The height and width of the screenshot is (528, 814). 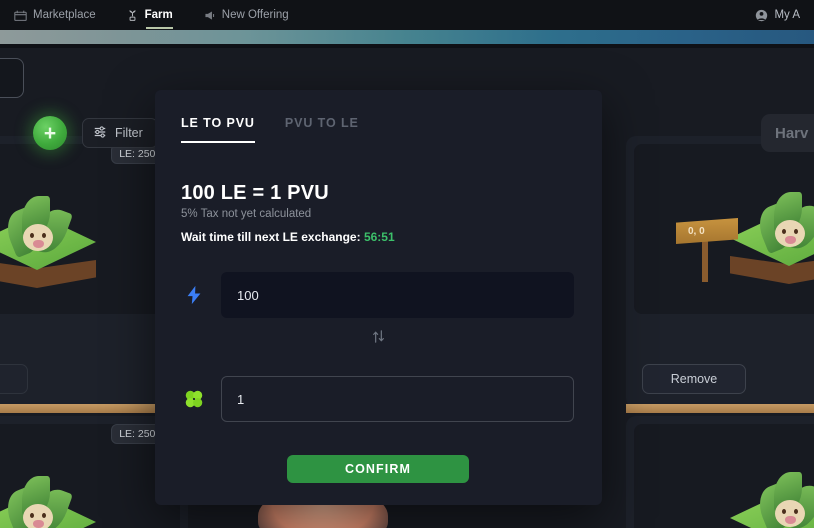 I want to click on fence-plank-right, so click(x=720, y=408).